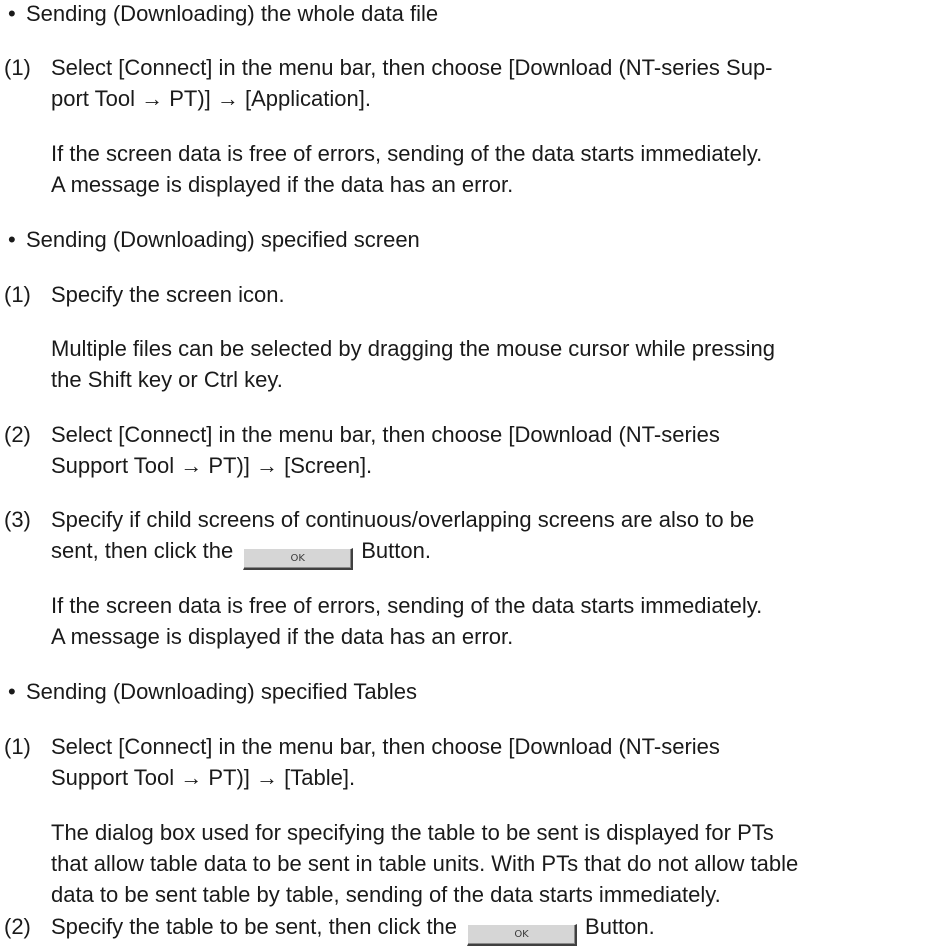 The height and width of the screenshot is (946, 938). Describe the element at coordinates (168, 294) in the screenshot. I see `step-line: Specify the screen icon.` at that location.